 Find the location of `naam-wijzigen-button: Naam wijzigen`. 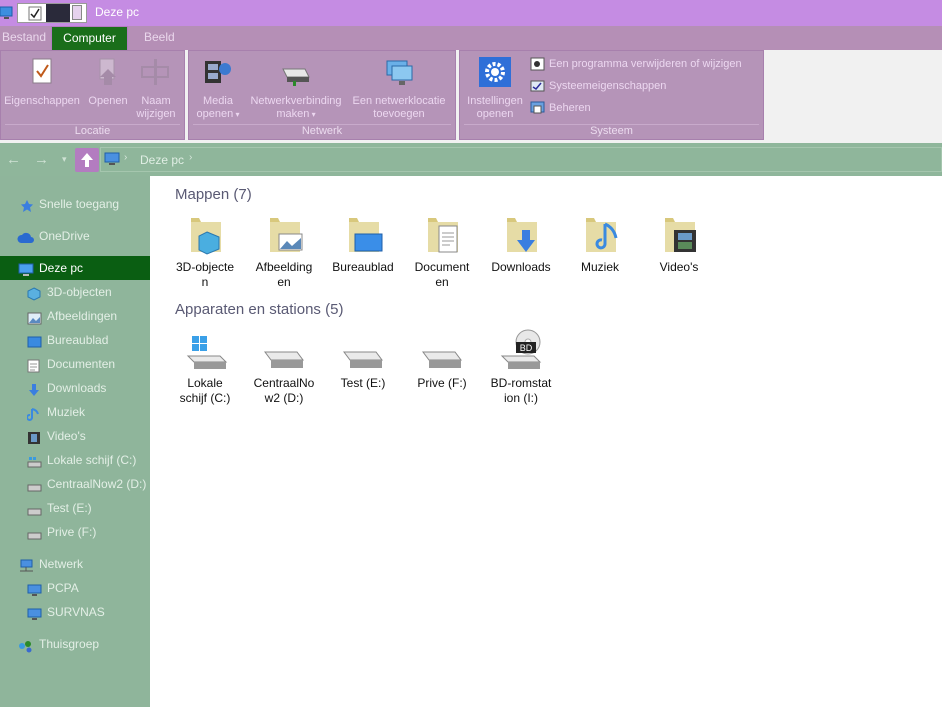

naam-wijzigen-button: Naam wijzigen is located at coordinates (156, 89).